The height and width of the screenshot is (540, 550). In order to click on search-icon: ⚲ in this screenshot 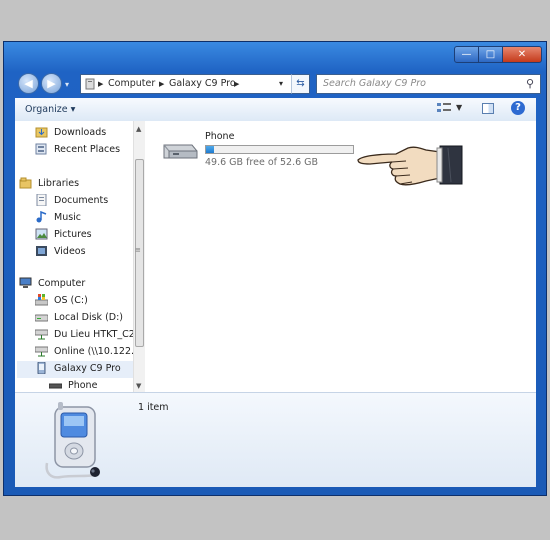, I will do `click(530, 83)`.